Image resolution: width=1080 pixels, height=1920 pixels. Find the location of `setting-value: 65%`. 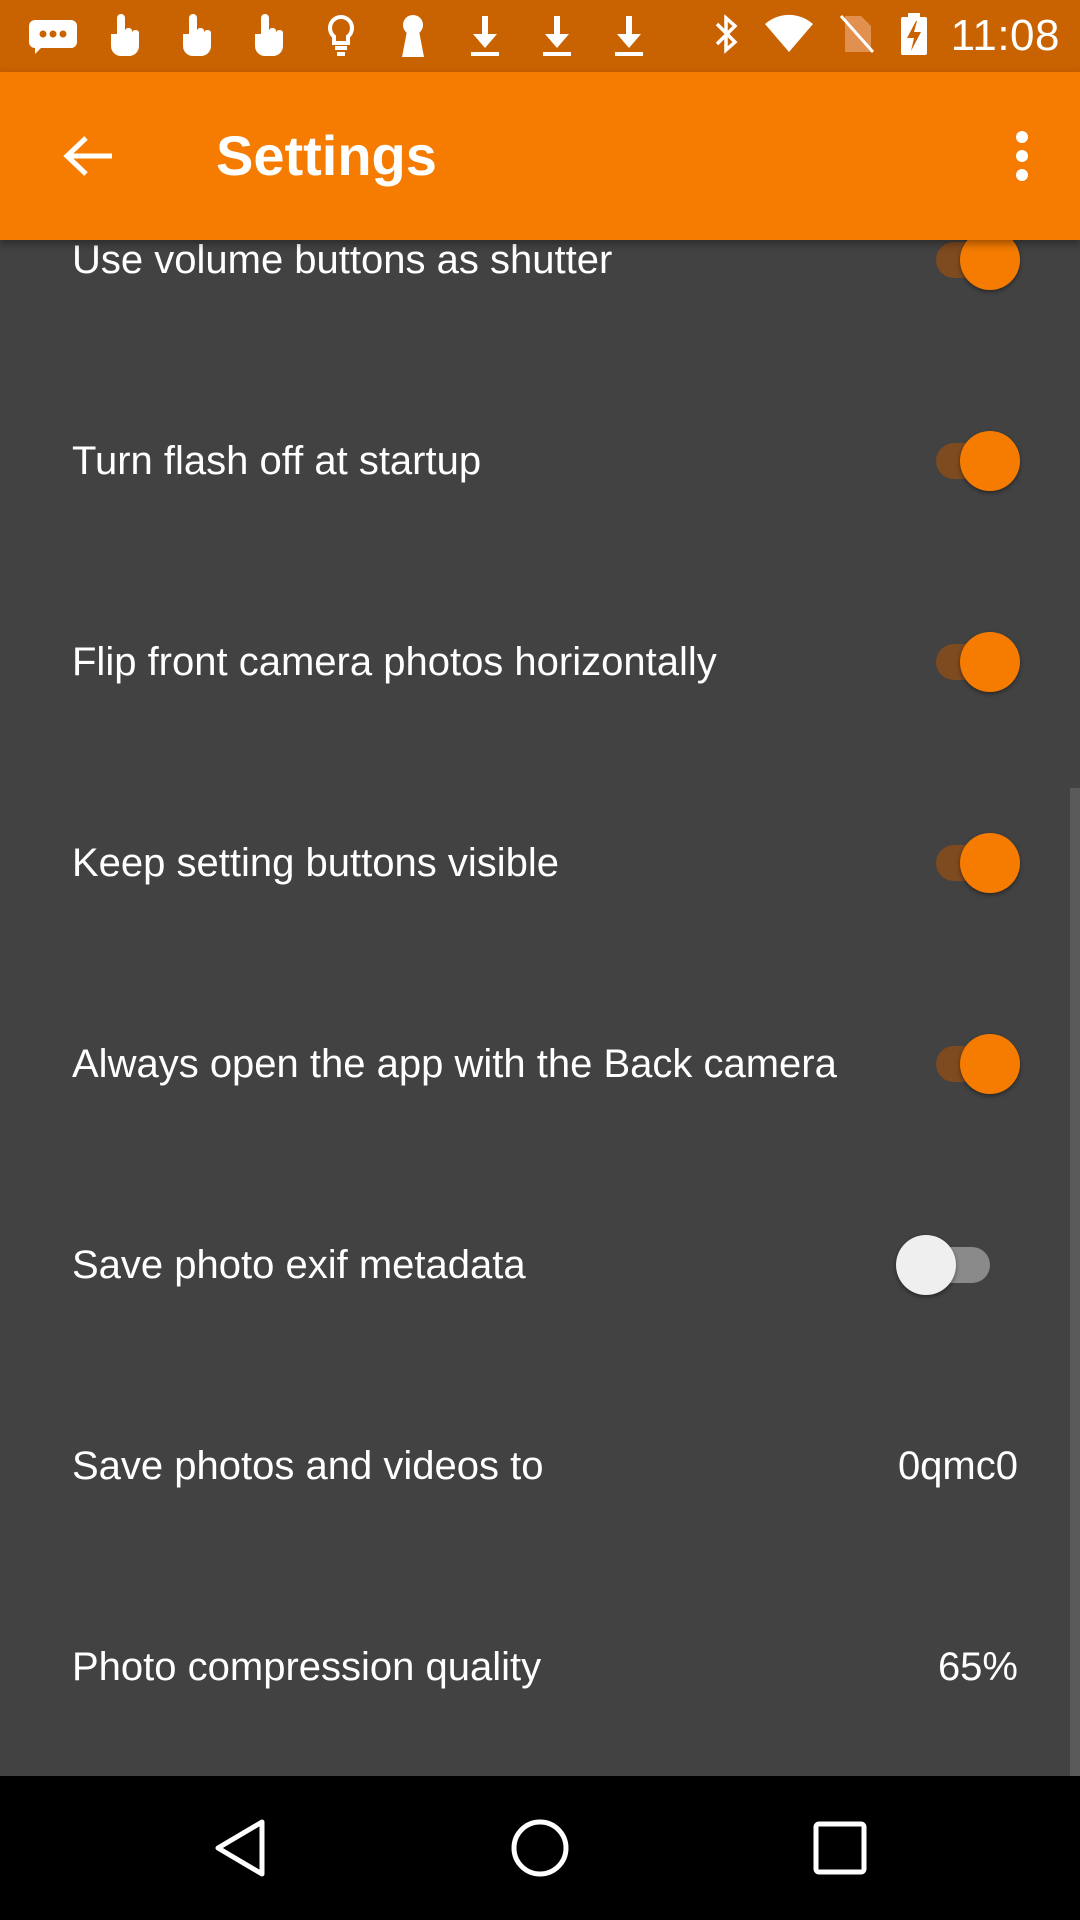

setting-value: 65% is located at coordinates (977, 1667).